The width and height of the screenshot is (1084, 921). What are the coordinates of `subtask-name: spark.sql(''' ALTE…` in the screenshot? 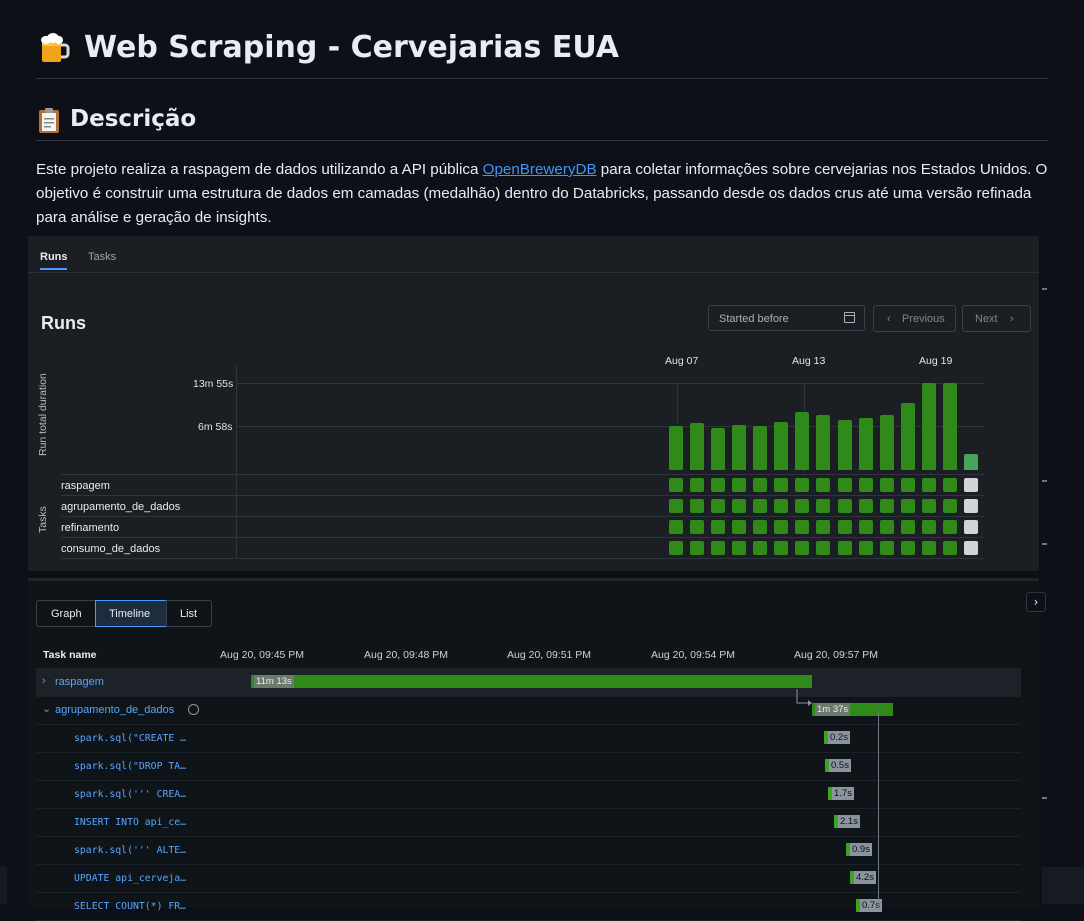 It's located at (130, 850).